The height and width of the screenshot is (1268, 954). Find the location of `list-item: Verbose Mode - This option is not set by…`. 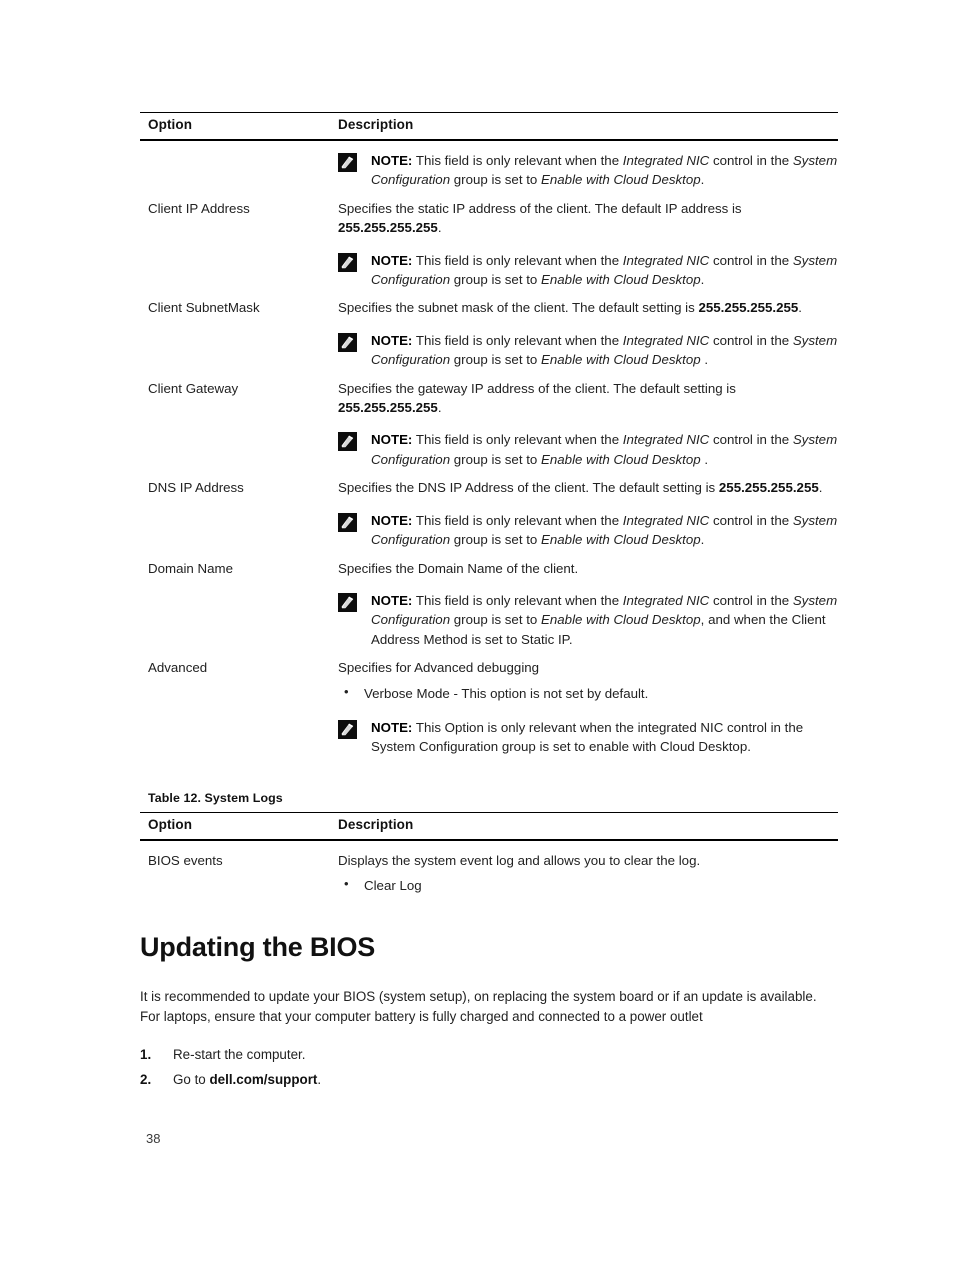

list-item: Verbose Mode - This option is not set by… is located at coordinates (588, 693).